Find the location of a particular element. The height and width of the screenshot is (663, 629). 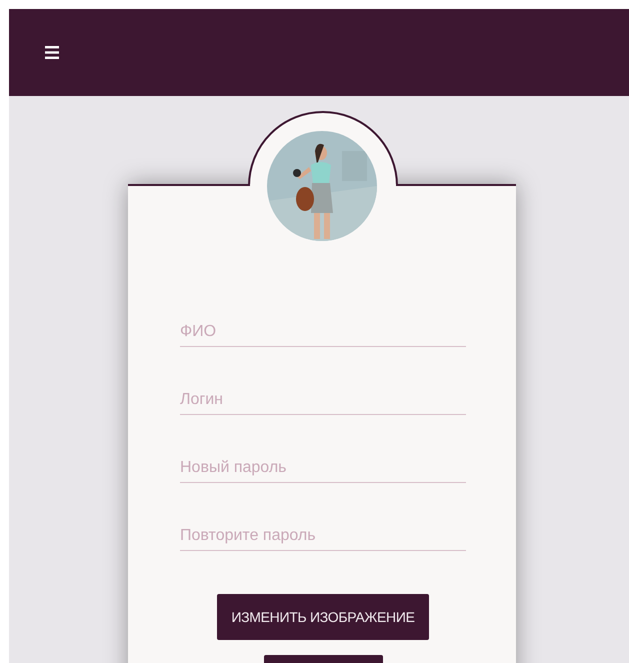

input-field: Повторите пароль is located at coordinates (323, 536).